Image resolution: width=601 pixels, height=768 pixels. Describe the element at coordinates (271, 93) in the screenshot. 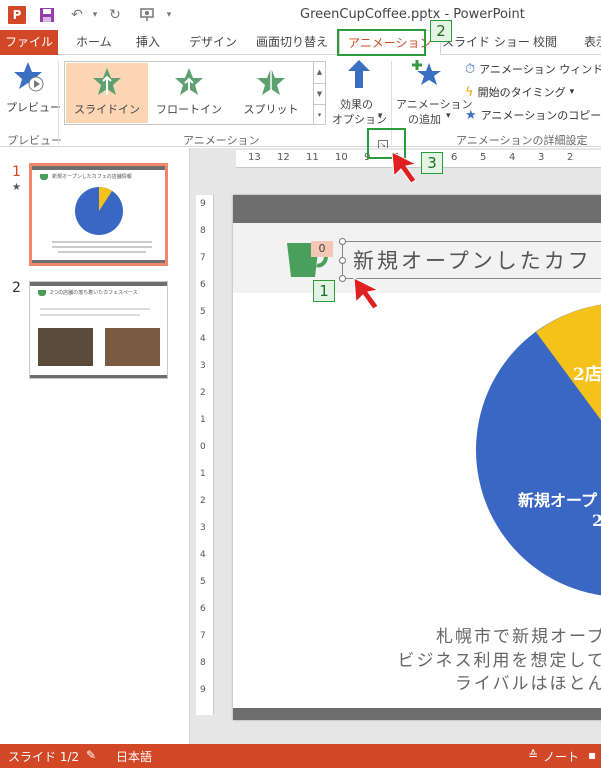

I see `gallery-item-split: スプリット` at that location.